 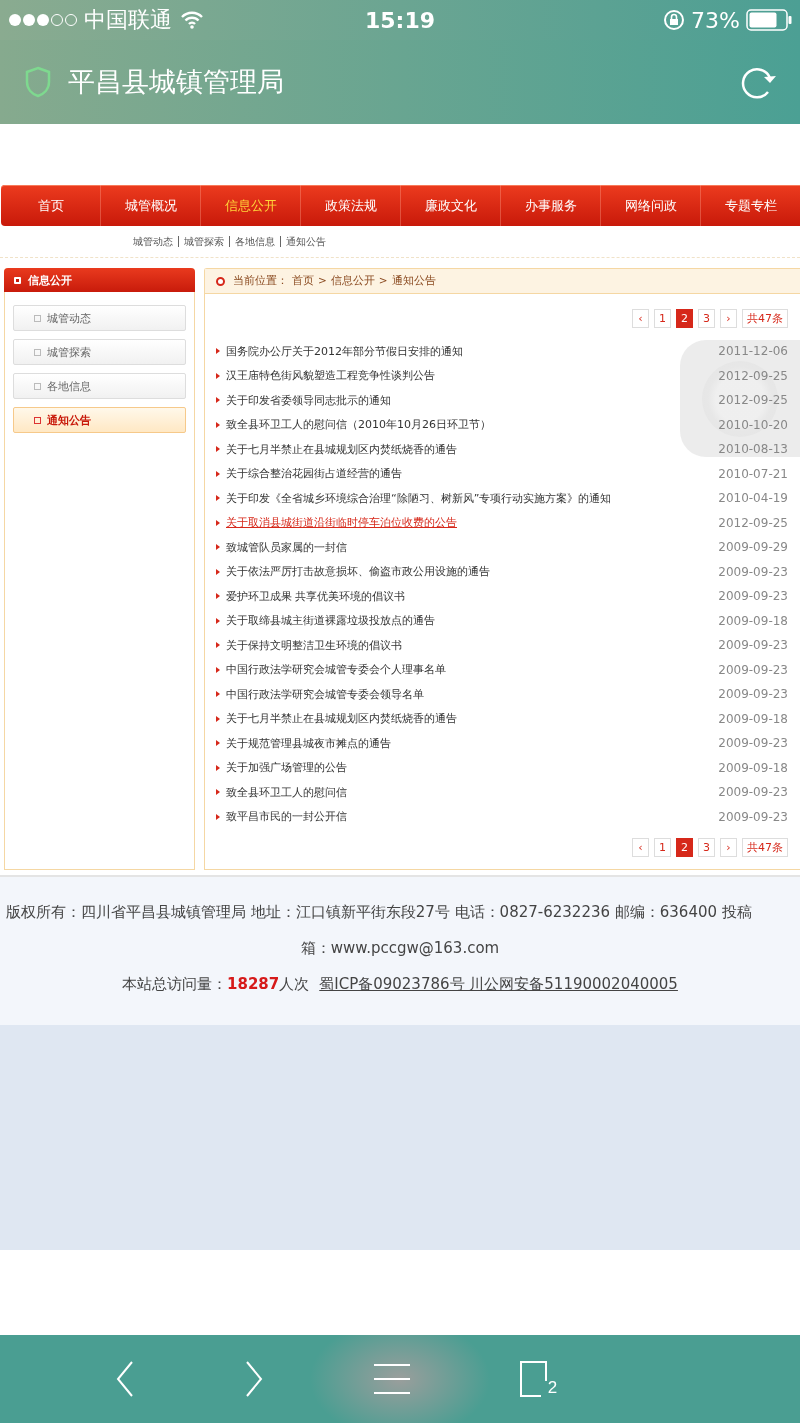 What do you see at coordinates (330, 621) in the screenshot?
I see `article-link: 关于取缔县城主街道裸露垃圾投放点的通告` at bounding box center [330, 621].